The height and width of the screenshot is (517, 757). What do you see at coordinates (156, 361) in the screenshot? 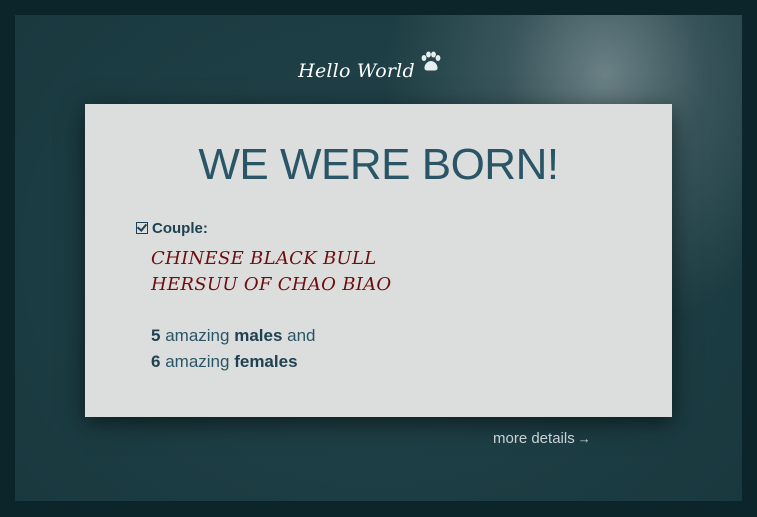
I see `females-count: 6` at bounding box center [156, 361].